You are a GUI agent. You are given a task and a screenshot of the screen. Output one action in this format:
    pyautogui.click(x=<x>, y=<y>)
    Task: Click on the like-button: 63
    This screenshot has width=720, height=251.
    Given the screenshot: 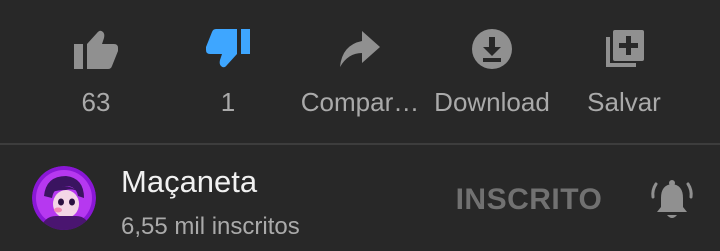 What is the action you would take?
    pyautogui.click(x=96, y=71)
    